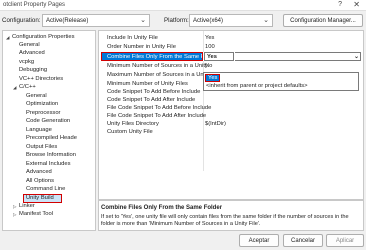 This screenshot has width=366, height=250. What do you see at coordinates (176, 20) in the screenshot?
I see `platform-label: Platform:` at bounding box center [176, 20].